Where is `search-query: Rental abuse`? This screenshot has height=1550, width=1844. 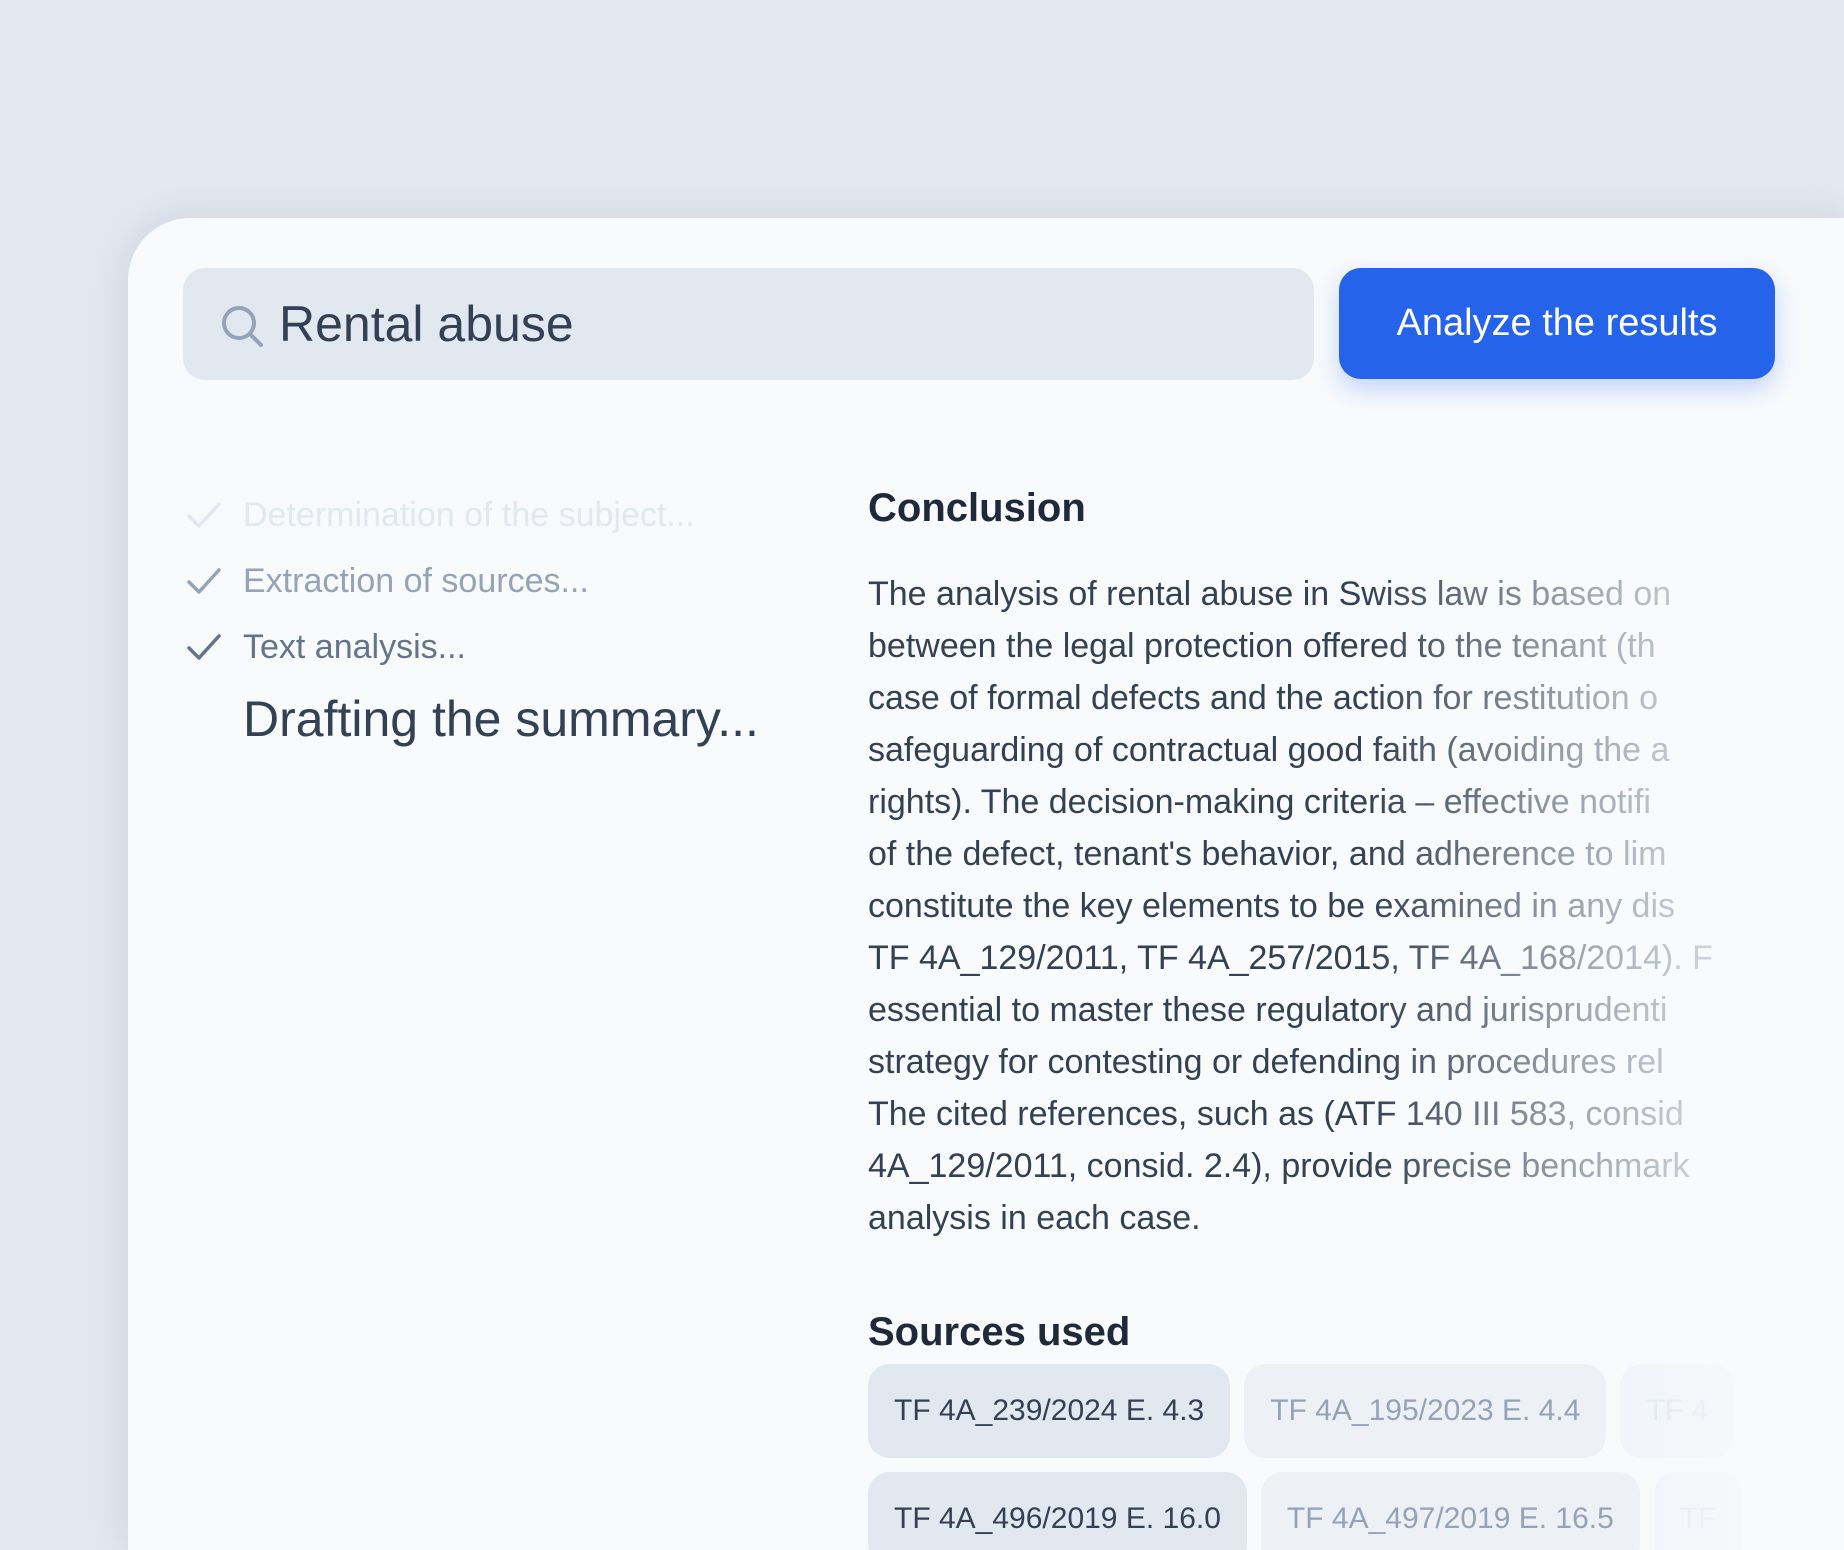 search-query: Rental abuse is located at coordinates (426, 324).